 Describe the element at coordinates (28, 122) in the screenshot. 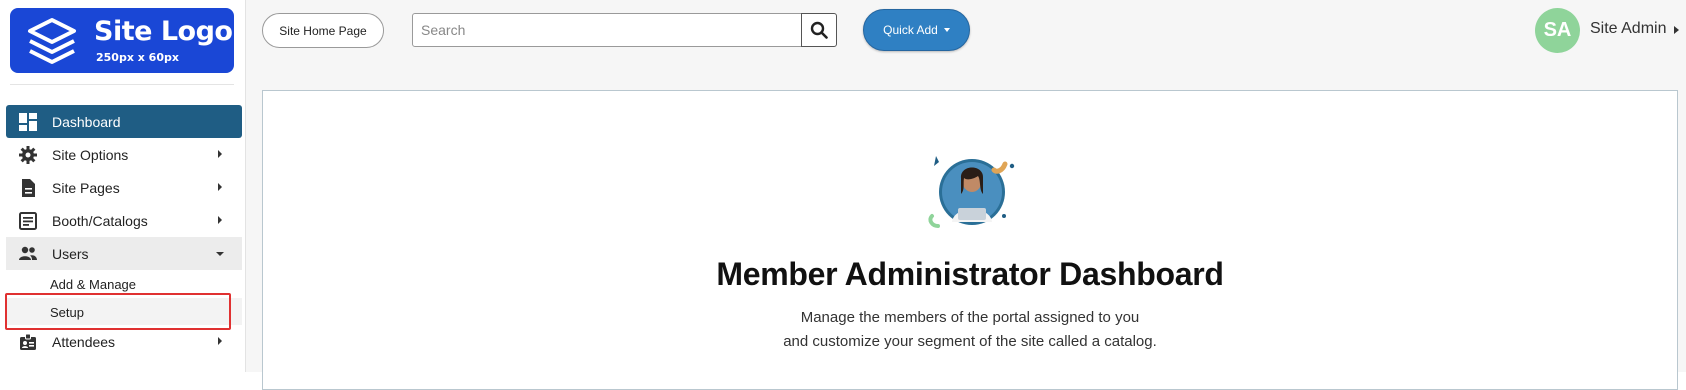

I see `dashboard-icon` at that location.